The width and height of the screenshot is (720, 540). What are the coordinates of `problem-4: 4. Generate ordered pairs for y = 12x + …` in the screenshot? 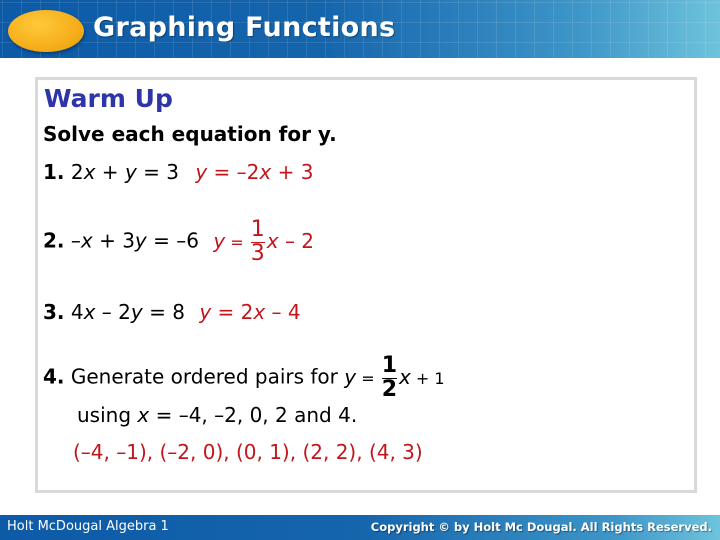 It's located at (244, 378).